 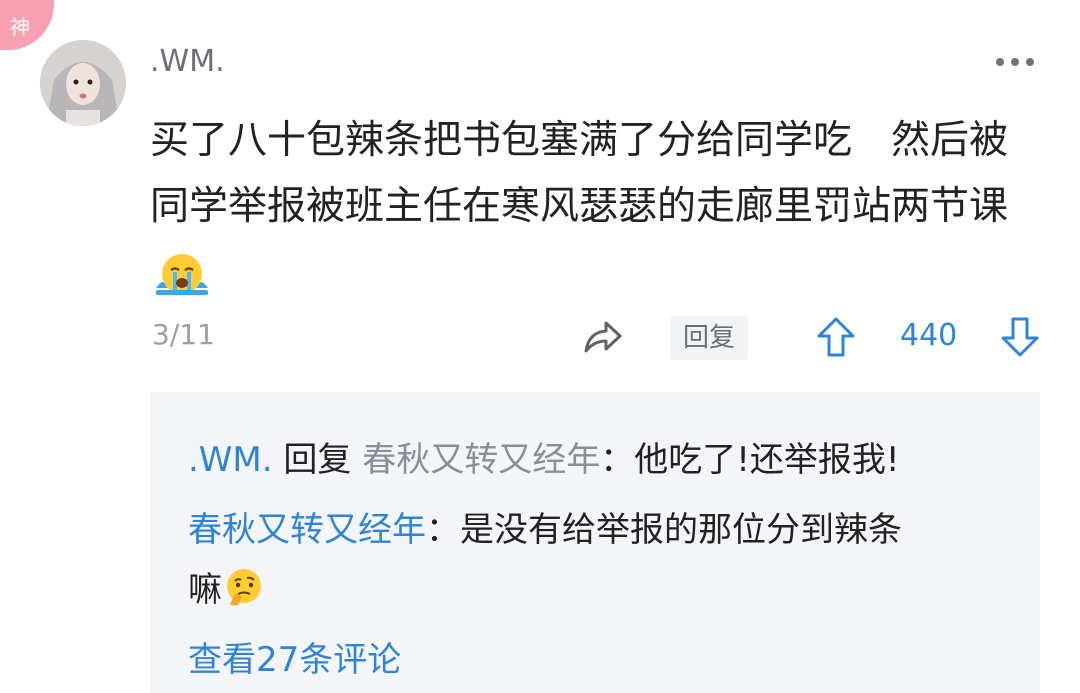 What do you see at coordinates (230, 460) in the screenshot?
I see `reply-author: .WM.` at bounding box center [230, 460].